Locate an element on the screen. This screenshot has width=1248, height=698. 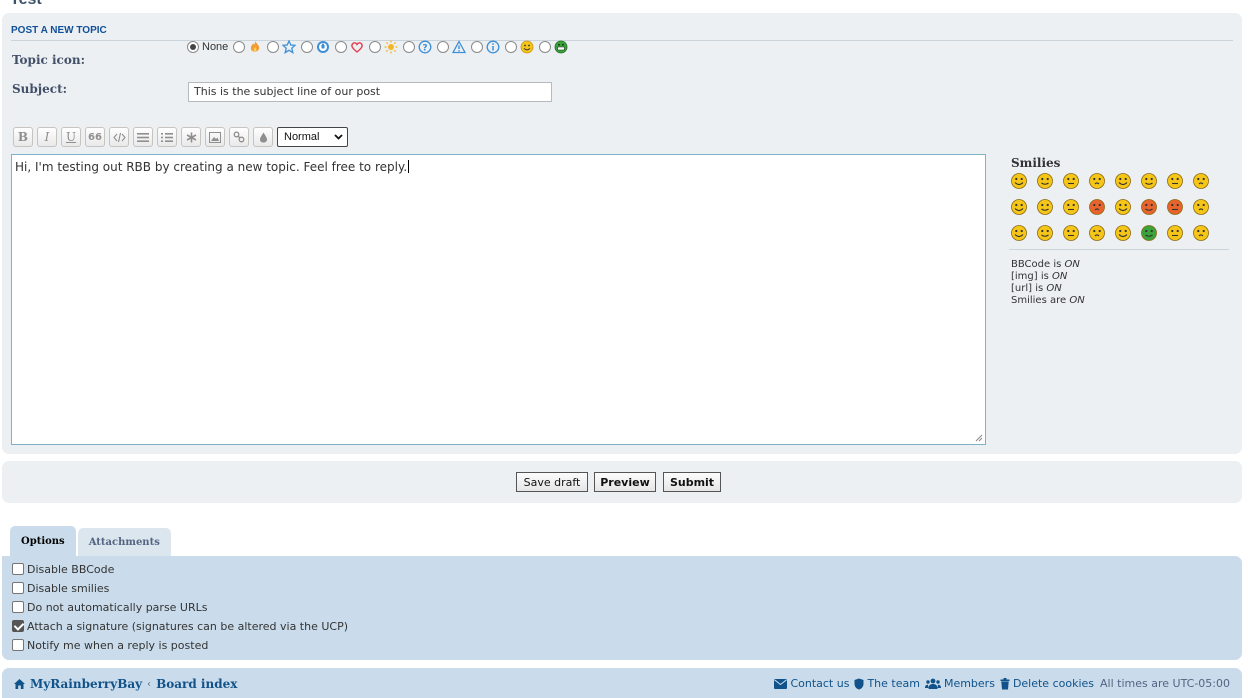
topic-icon-smiley-option is located at coordinates (519, 47).